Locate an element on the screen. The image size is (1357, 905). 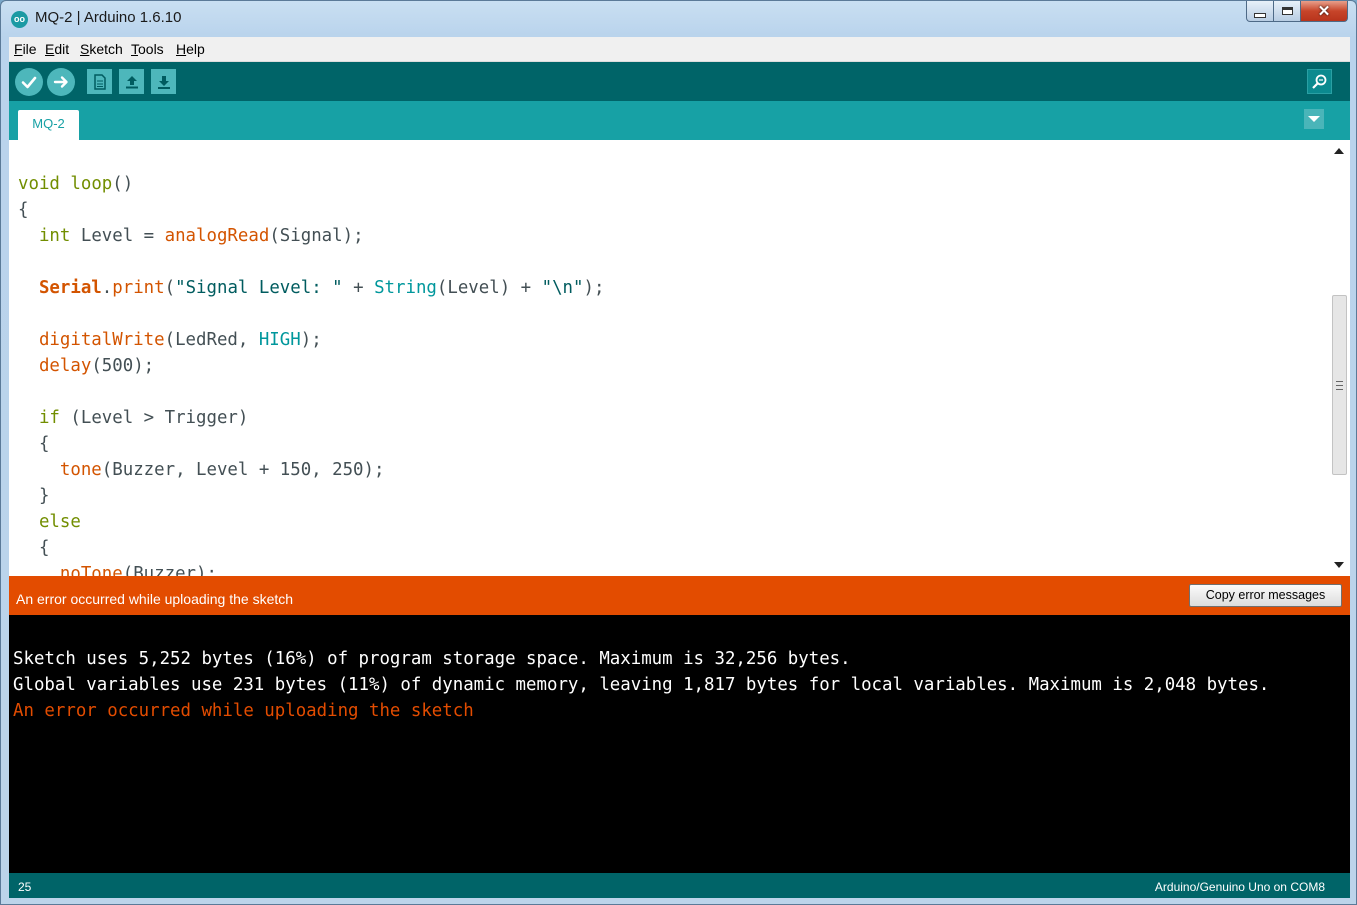
serial-monitor-icon is located at coordinates (1319, 81).